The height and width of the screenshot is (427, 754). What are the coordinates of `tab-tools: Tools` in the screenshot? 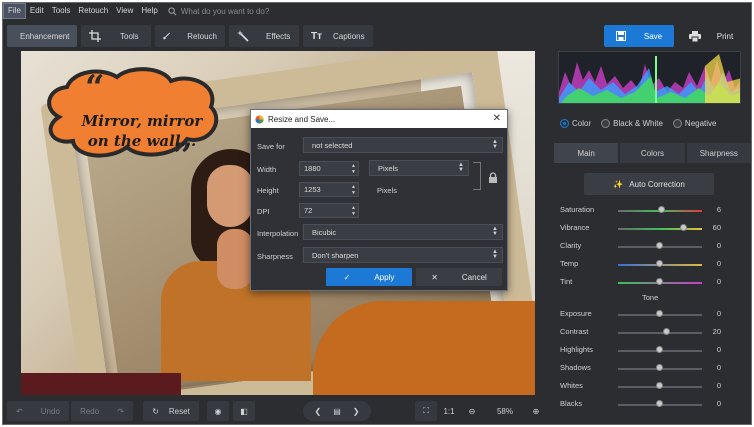 It's located at (116, 36).